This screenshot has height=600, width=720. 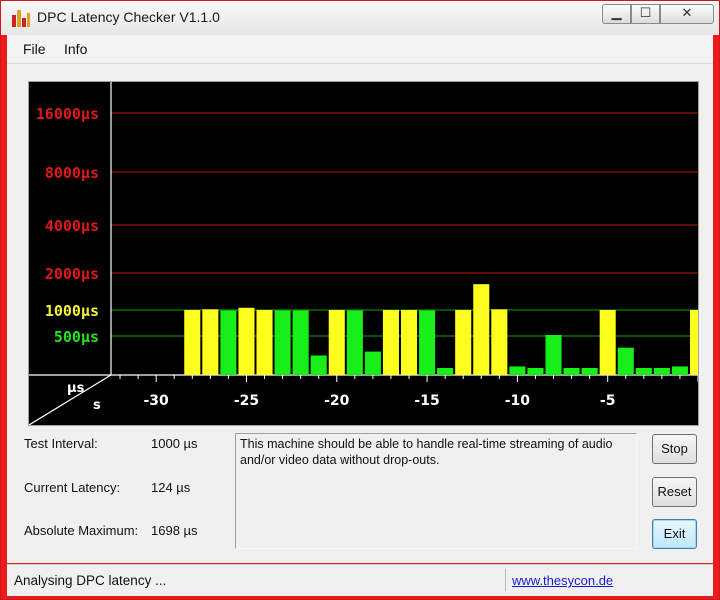 What do you see at coordinates (72, 274) in the screenshot?
I see `y-tick-label: 2000µs` at bounding box center [72, 274].